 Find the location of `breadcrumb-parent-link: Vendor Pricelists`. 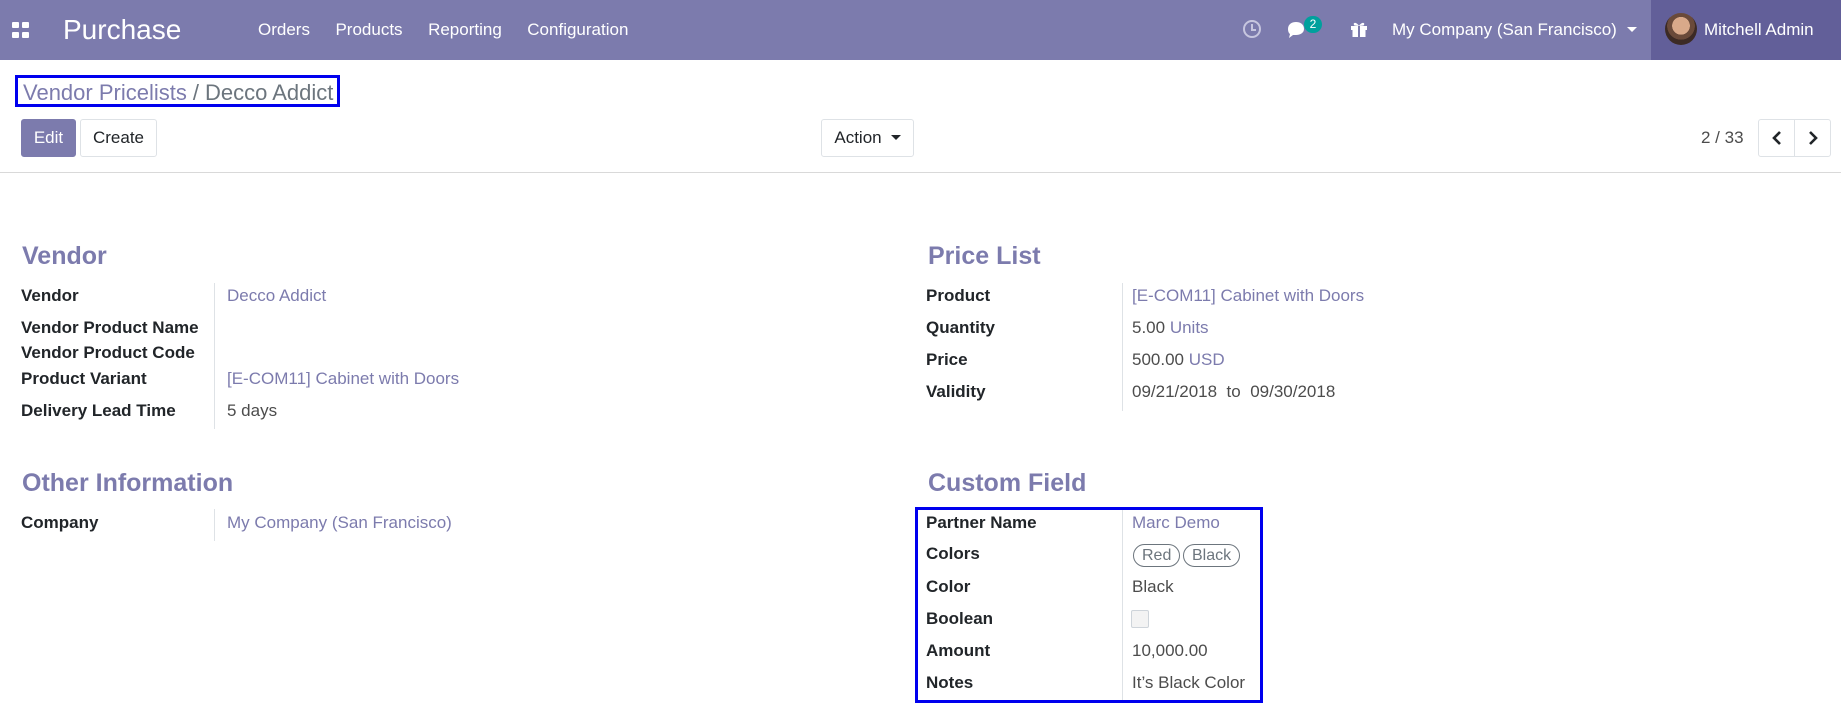

breadcrumb-parent-link: Vendor Pricelists is located at coordinates (105, 92).